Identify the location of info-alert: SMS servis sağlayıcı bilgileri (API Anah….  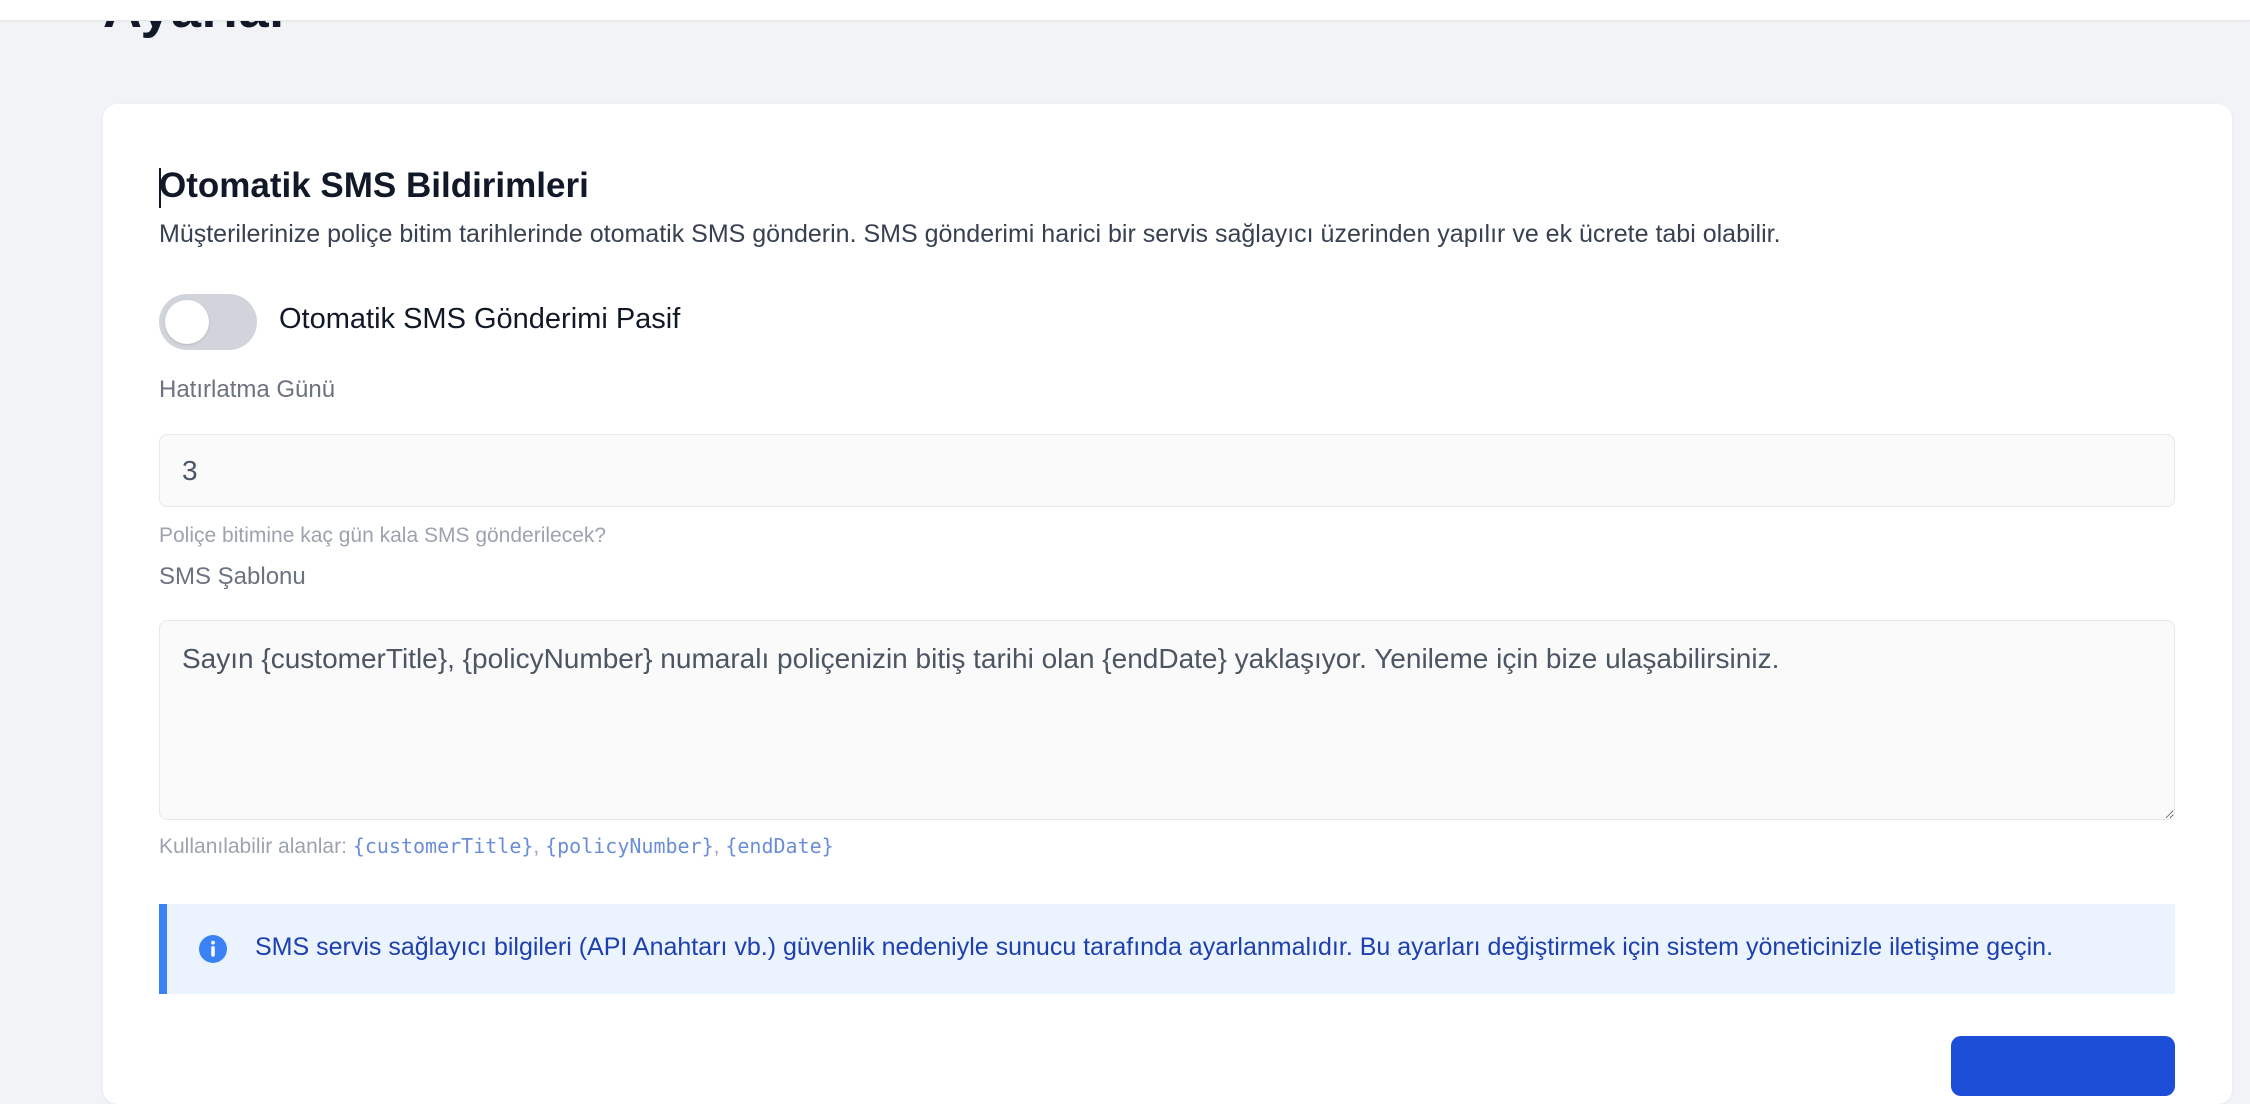
(1167, 949).